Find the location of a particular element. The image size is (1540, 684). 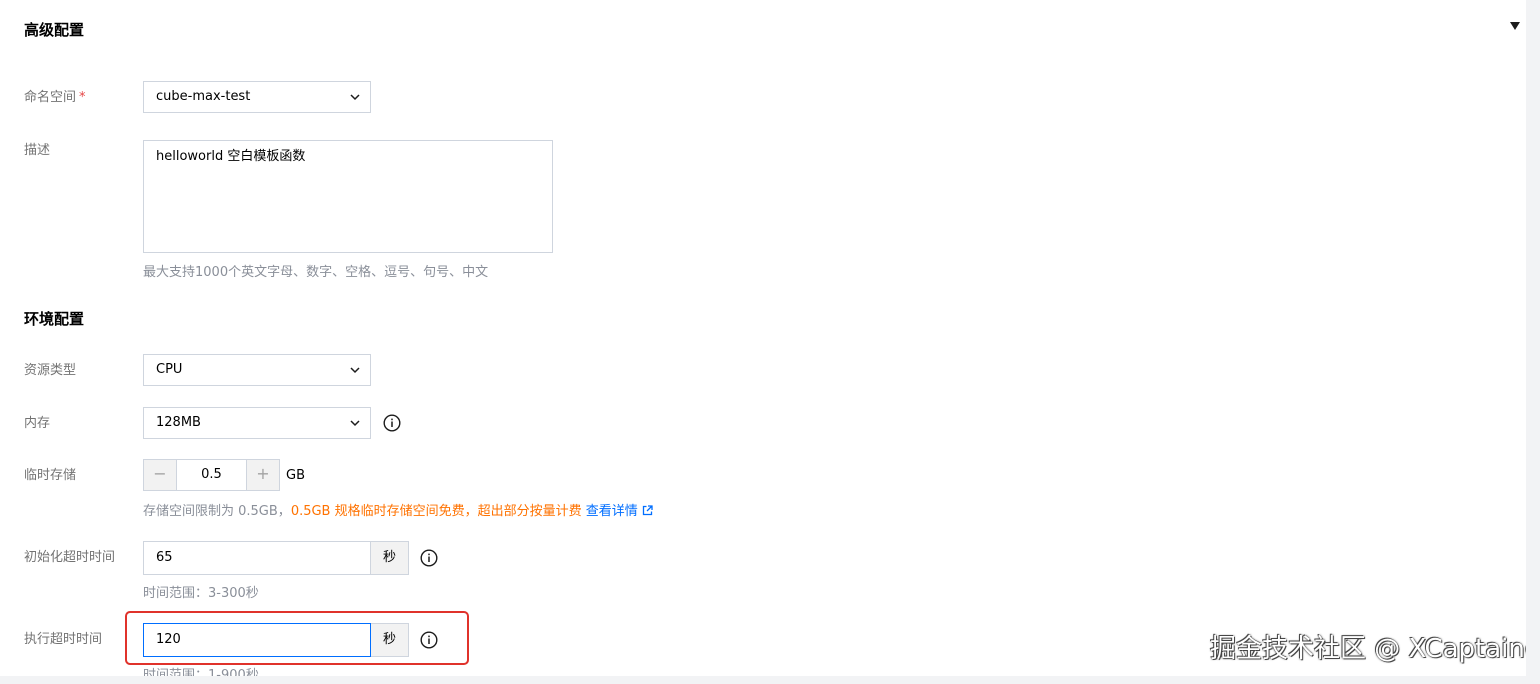

temp-storage-input: 0.5 is located at coordinates (211, 475).